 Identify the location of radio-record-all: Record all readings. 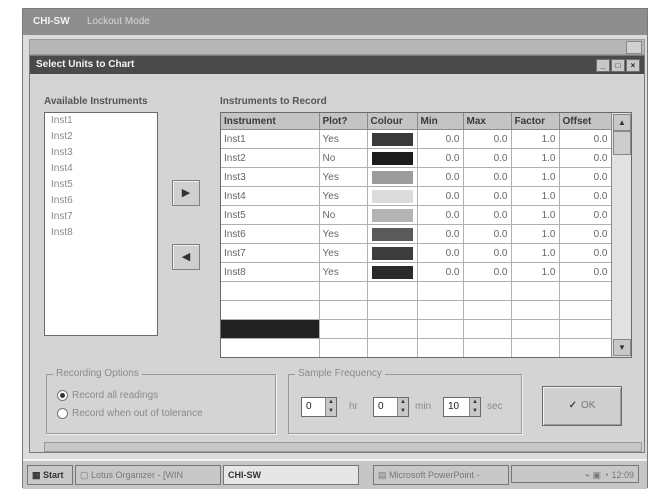
(107, 395).